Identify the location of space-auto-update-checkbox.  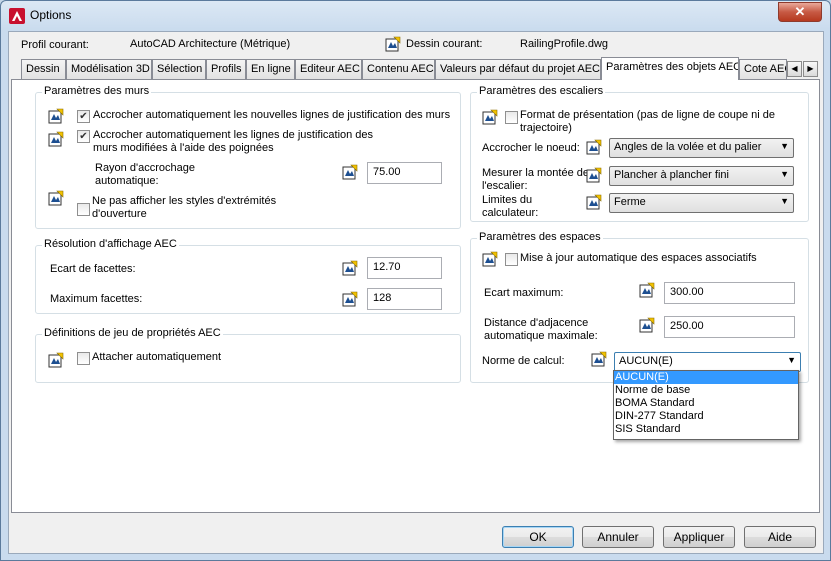
(511, 259).